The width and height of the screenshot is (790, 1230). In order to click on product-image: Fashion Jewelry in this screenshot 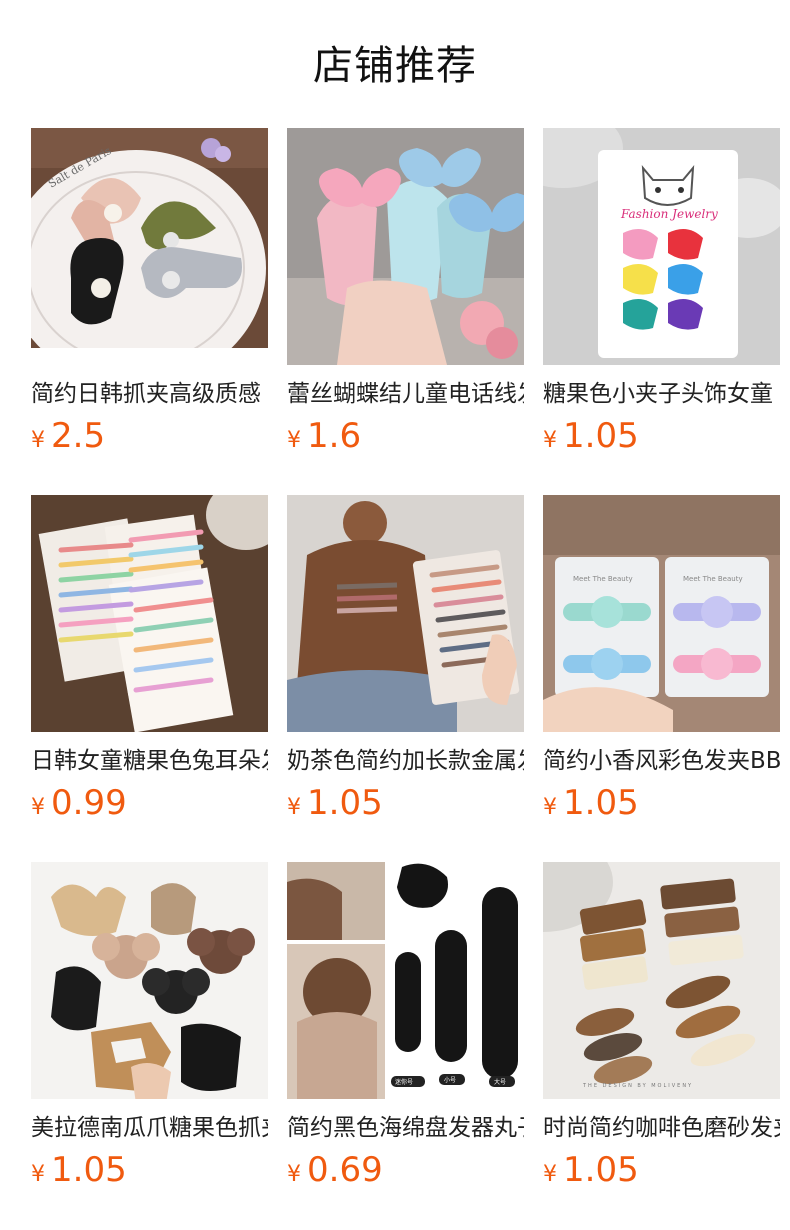, I will do `click(661, 246)`.